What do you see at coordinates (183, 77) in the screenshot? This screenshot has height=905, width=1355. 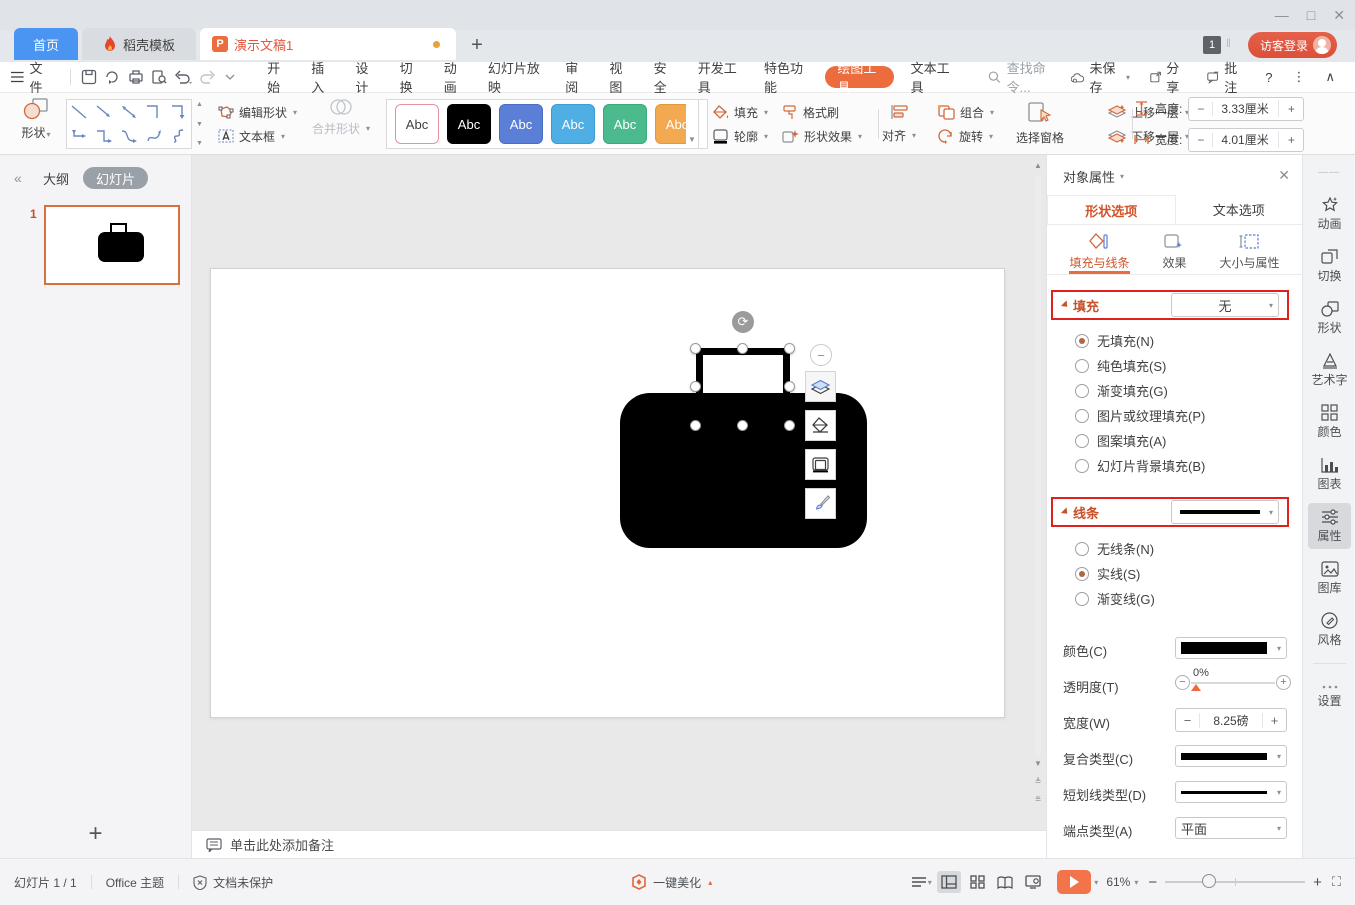 I see `undo-button` at bounding box center [183, 77].